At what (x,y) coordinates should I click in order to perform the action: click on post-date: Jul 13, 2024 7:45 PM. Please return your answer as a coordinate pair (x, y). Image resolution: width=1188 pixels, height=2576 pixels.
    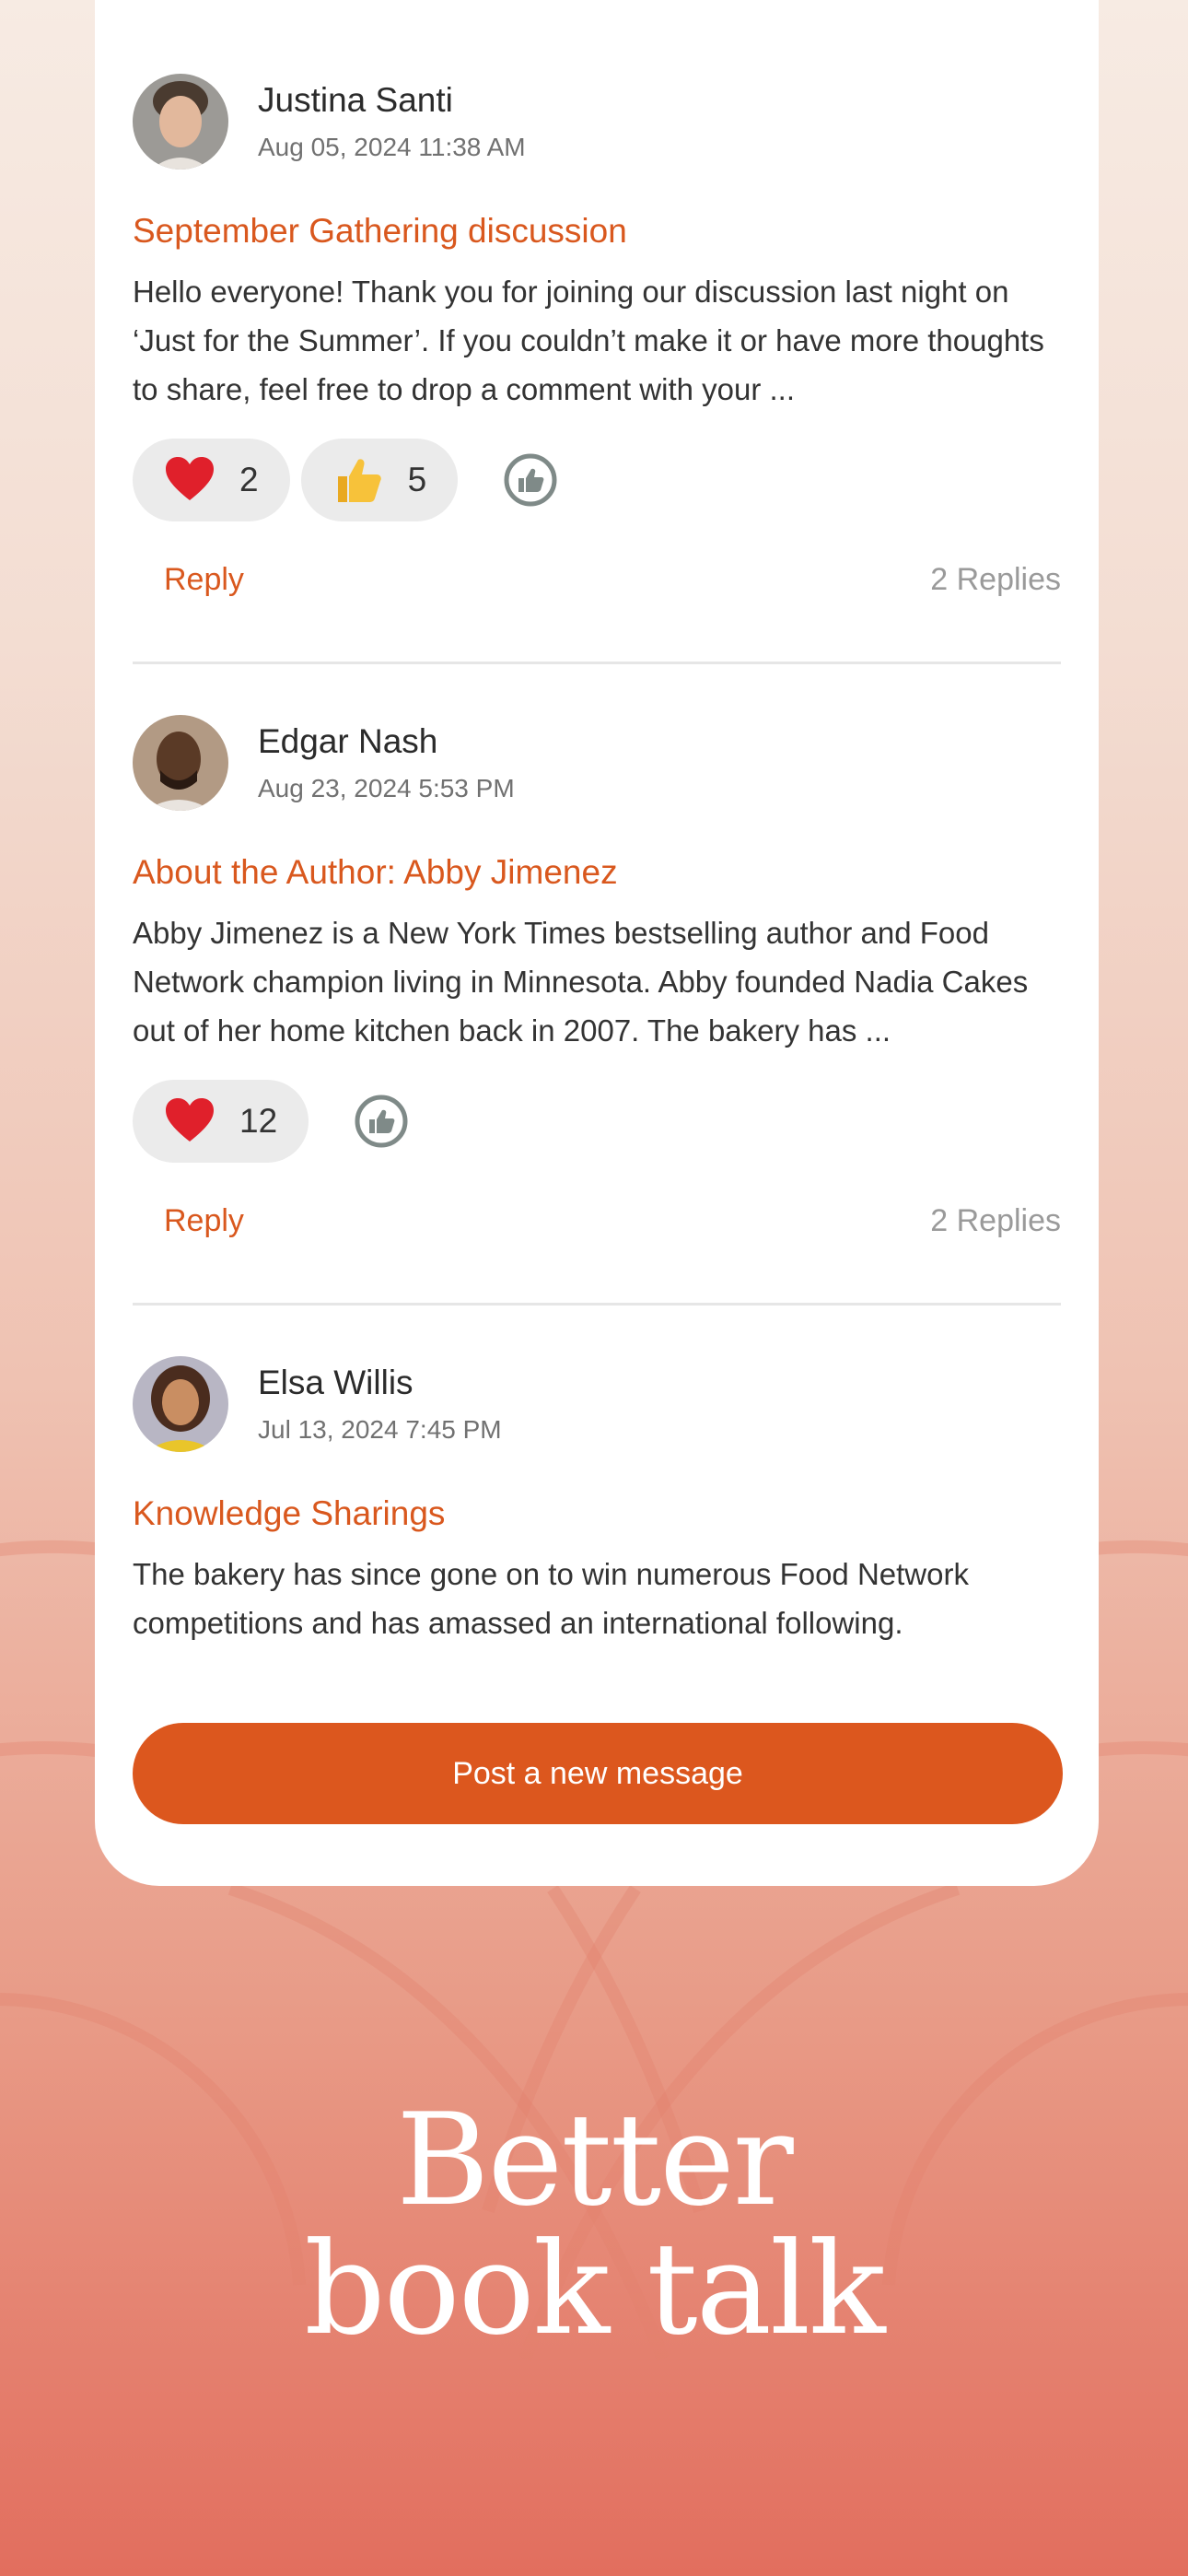
    Looking at the image, I should click on (380, 1429).